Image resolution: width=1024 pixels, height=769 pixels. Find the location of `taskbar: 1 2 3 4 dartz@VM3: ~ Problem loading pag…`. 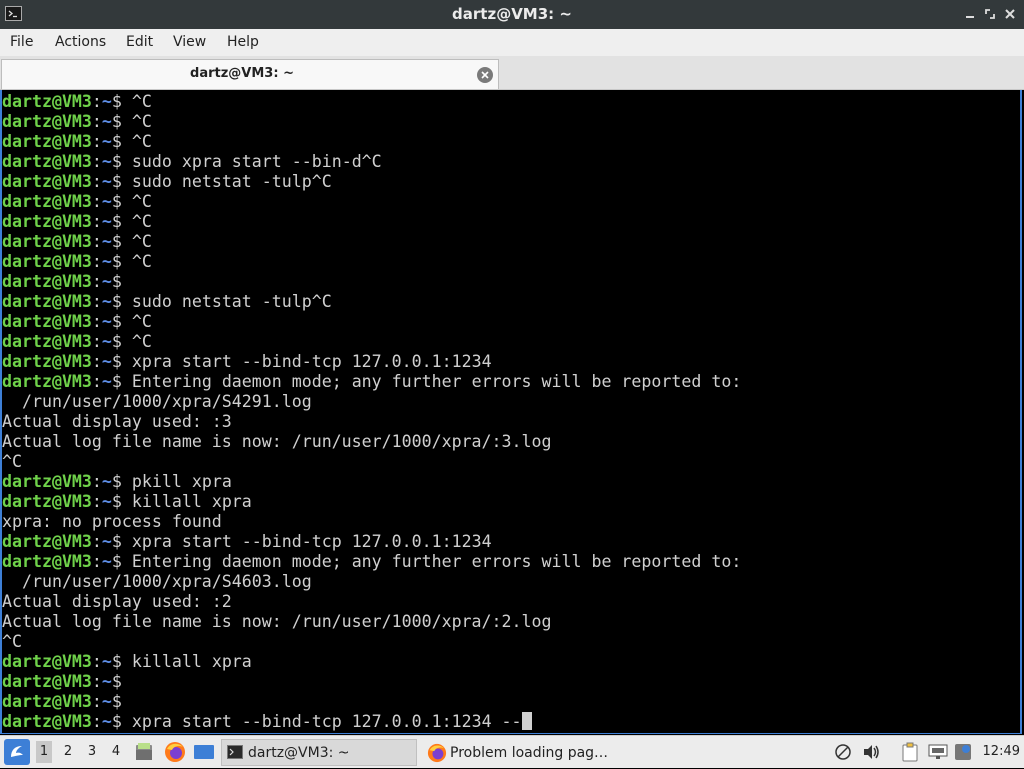

taskbar: 1 2 3 4 dartz@VM3: ~ Problem loading pag… is located at coordinates (512, 751).